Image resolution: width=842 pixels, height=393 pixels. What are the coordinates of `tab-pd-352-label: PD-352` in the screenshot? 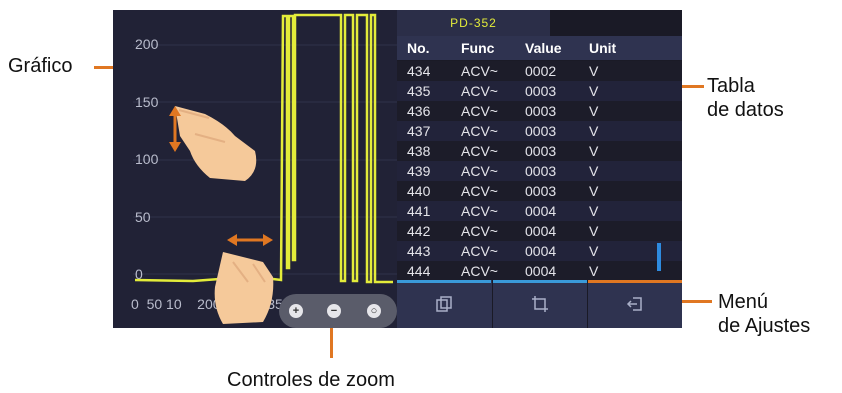 It's located at (473, 23).